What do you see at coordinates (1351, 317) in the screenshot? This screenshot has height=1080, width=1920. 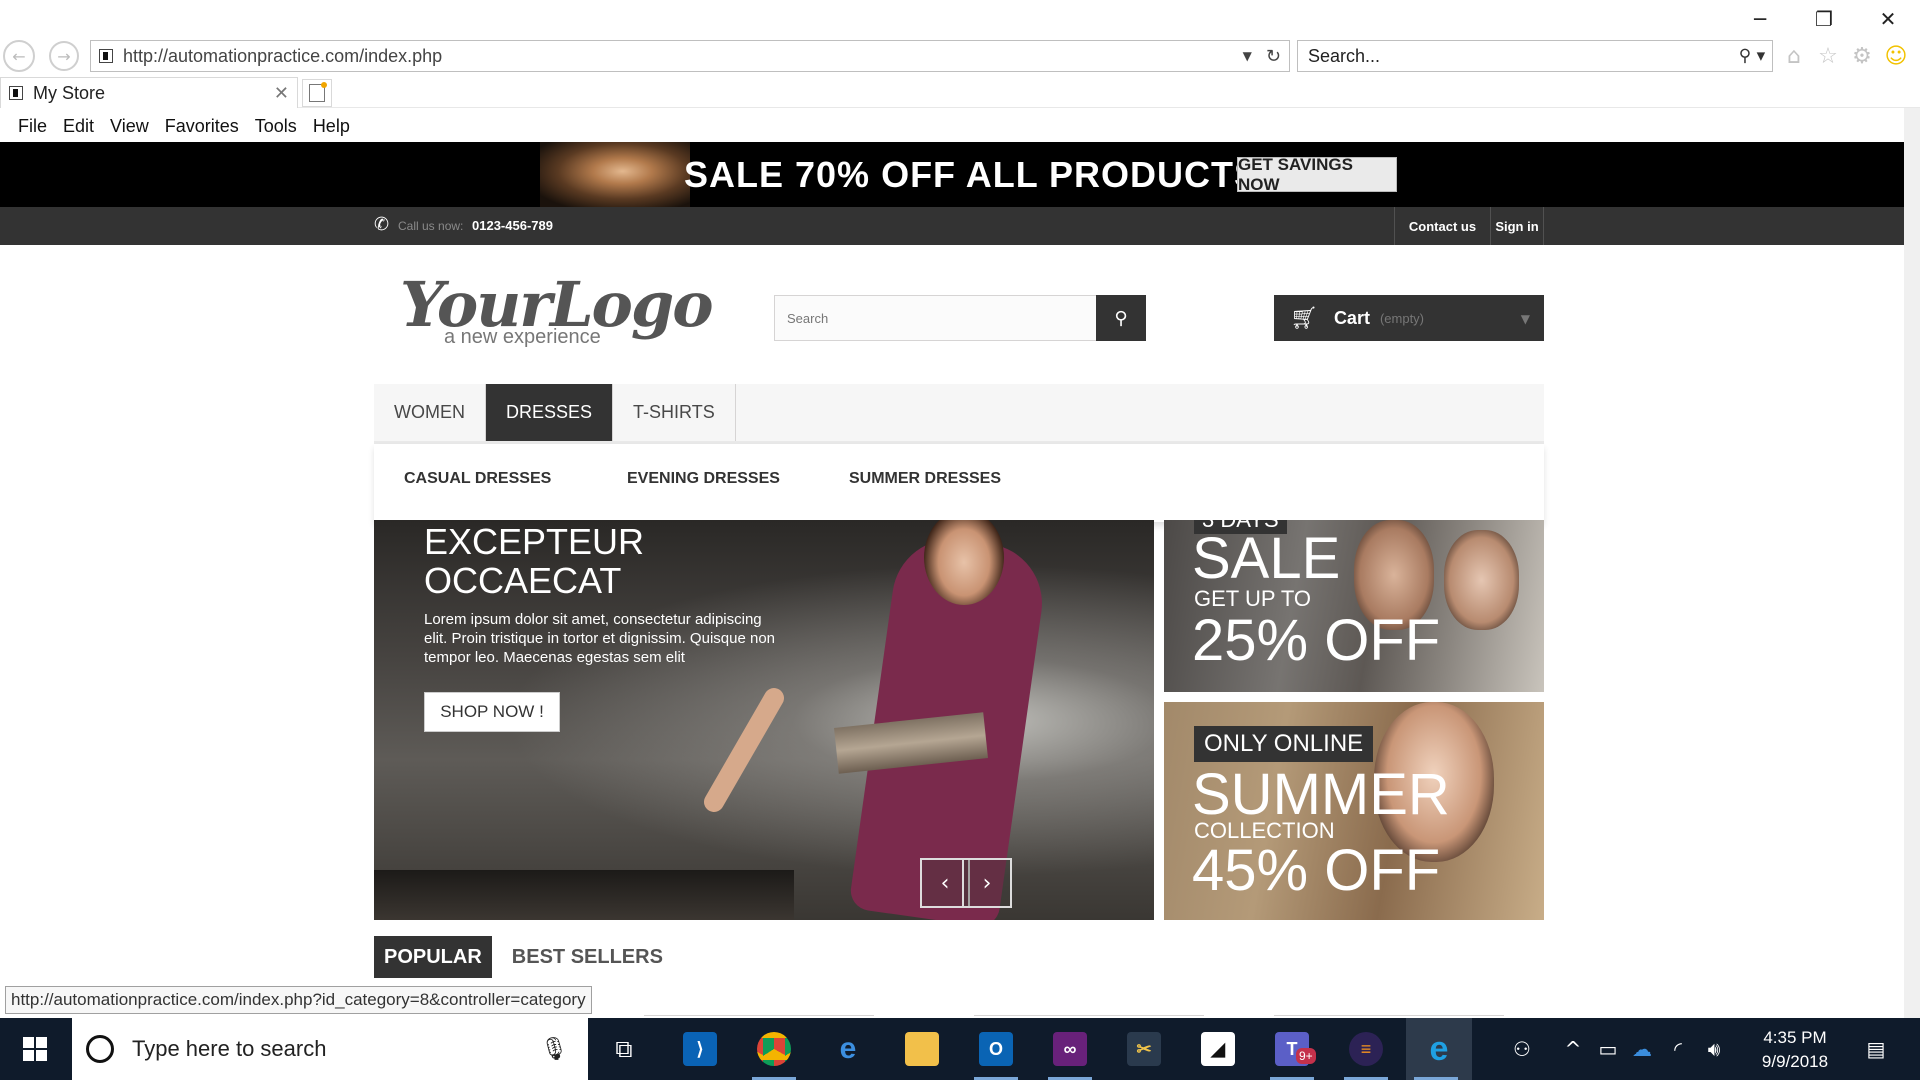 I see `cart-label: Cart` at bounding box center [1351, 317].